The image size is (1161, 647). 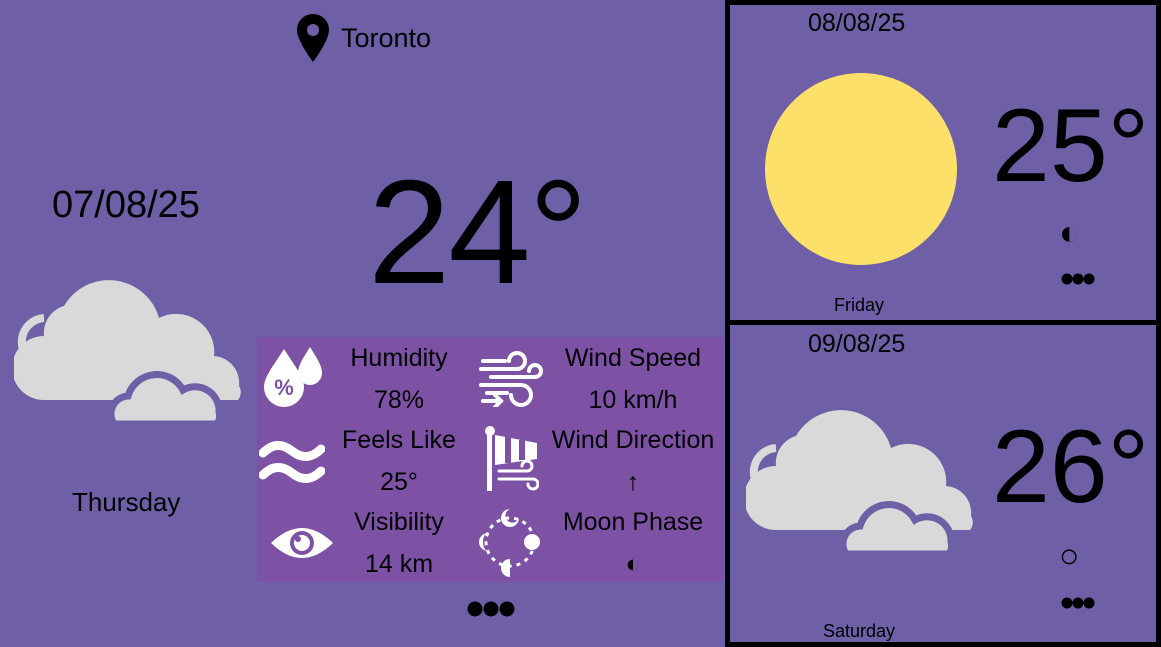 What do you see at coordinates (861, 169) in the screenshot?
I see `sun-icon` at bounding box center [861, 169].